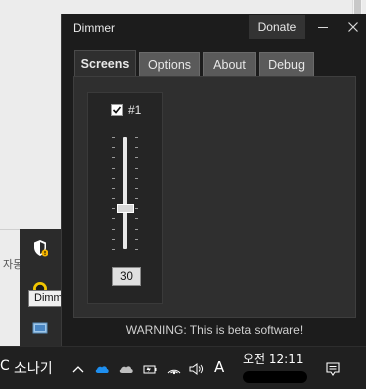 Image resolution: width=366 pixels, height=389 pixels. I want to click on display-tray-icon, so click(40, 329).